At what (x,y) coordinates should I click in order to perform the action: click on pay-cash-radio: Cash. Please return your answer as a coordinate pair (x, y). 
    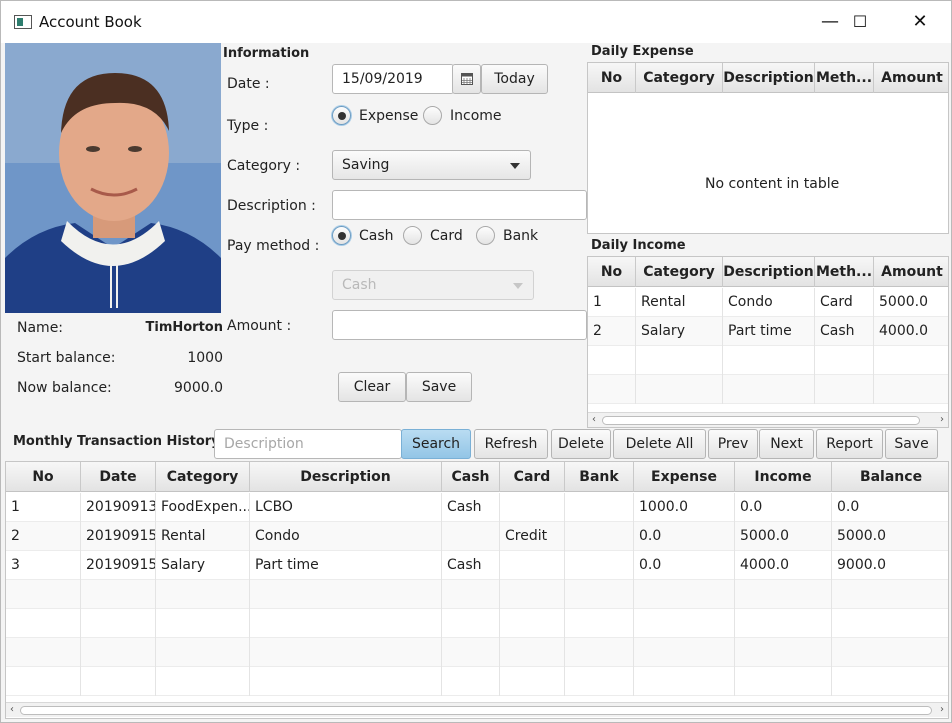
    Looking at the image, I should click on (363, 235).